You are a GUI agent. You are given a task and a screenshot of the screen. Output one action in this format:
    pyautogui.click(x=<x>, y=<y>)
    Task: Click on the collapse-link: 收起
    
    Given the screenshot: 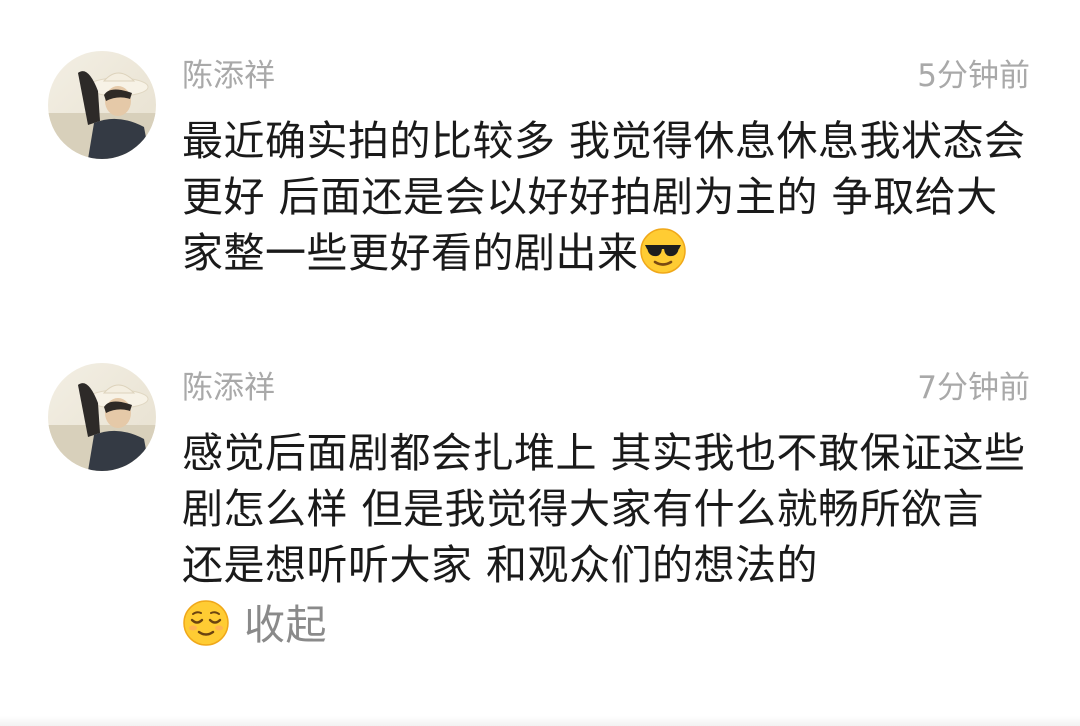 What is the action you would take?
    pyautogui.click(x=285, y=625)
    